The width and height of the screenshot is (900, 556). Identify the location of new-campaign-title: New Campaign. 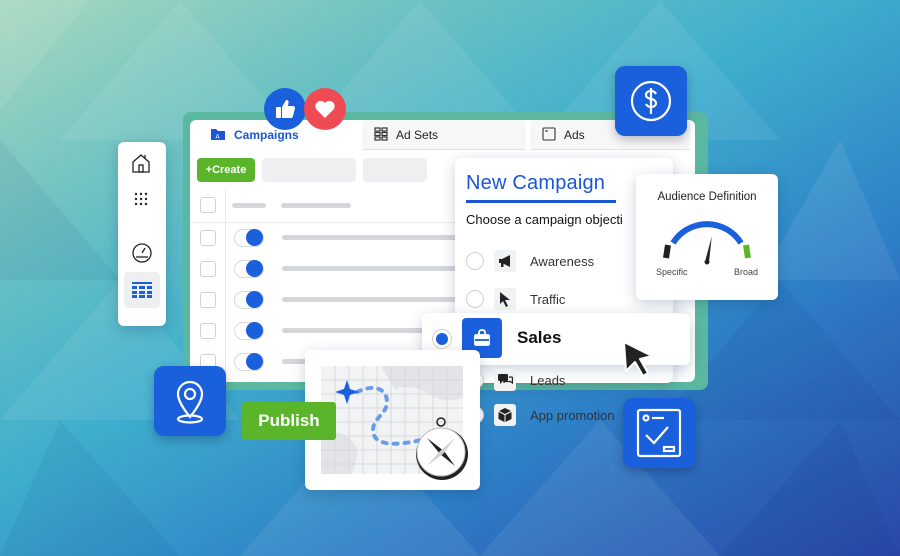
(536, 183).